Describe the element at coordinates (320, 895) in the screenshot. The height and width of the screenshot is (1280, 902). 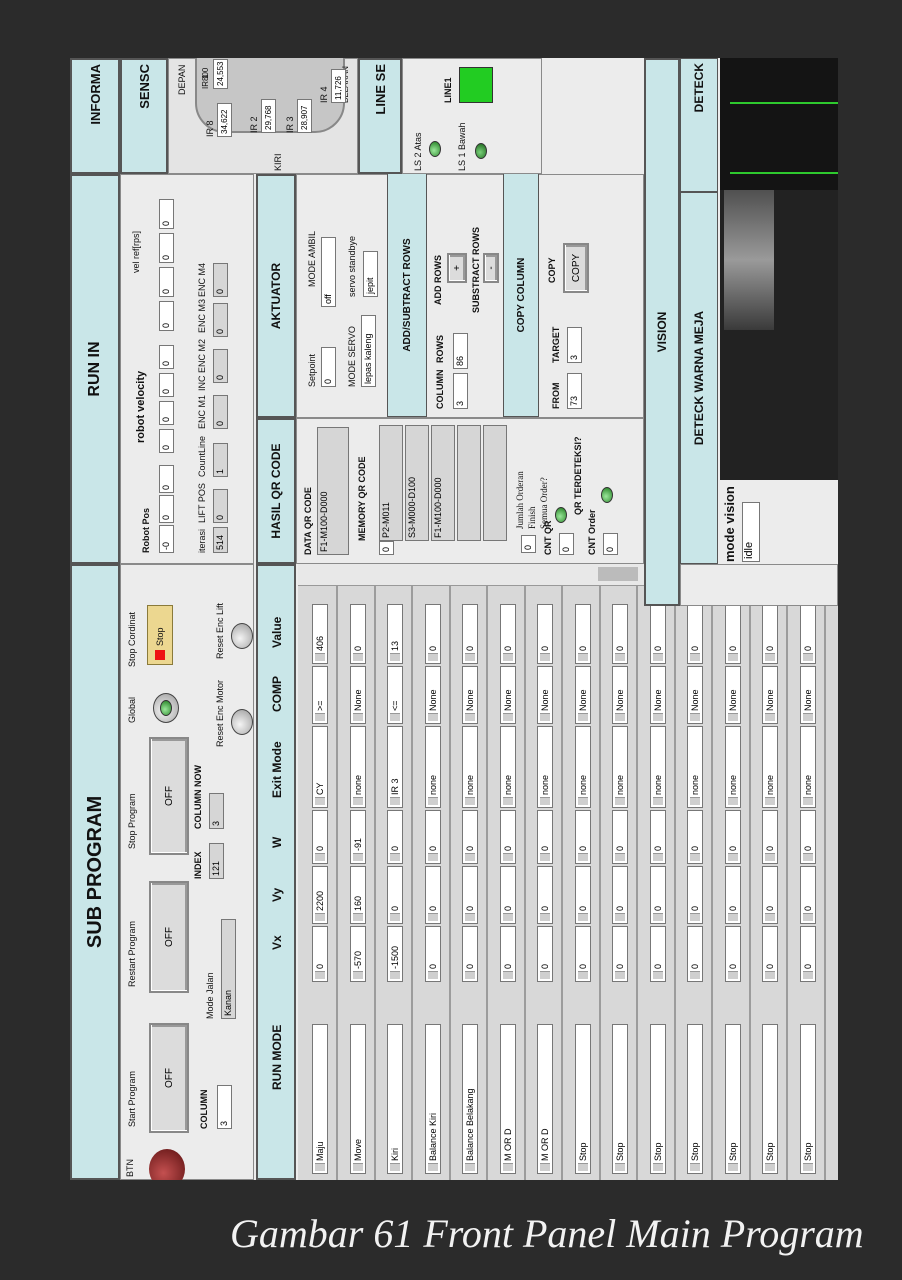
I see `vy-cell: 2200` at that location.